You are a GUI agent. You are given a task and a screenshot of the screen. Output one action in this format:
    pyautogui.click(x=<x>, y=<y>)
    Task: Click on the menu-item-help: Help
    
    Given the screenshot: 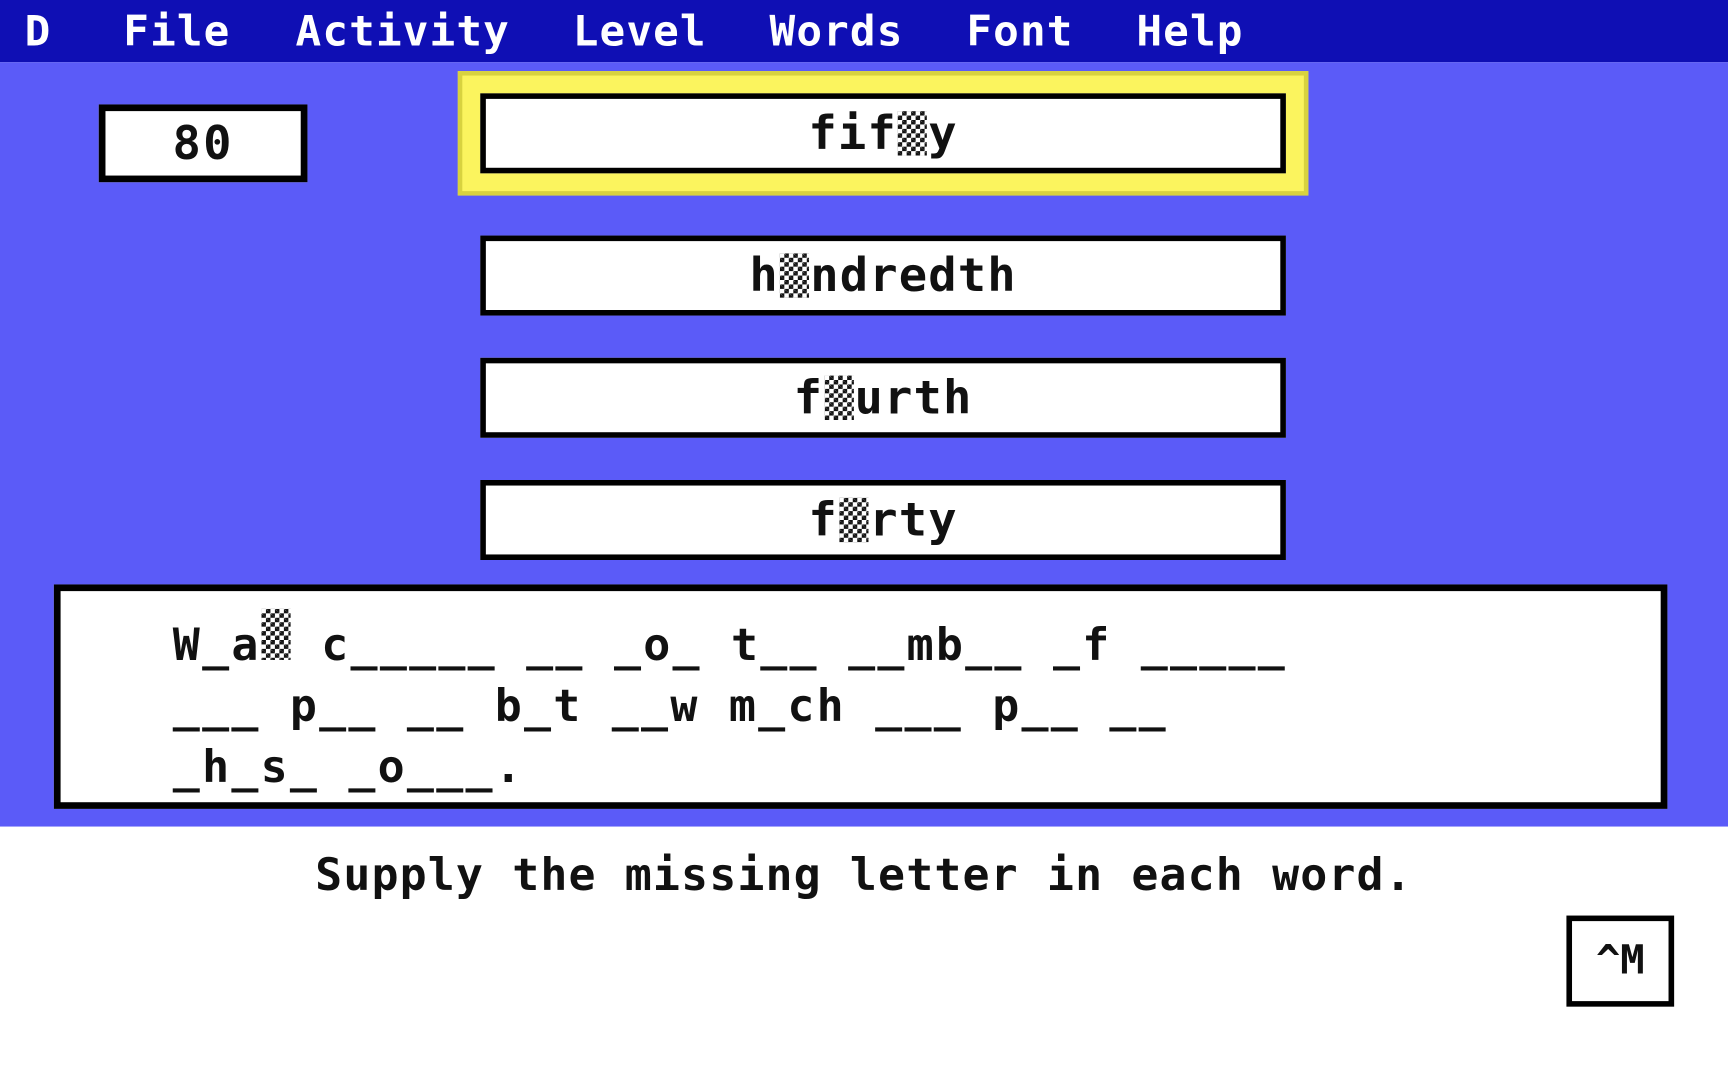 What is the action you would take?
    pyautogui.click(x=1189, y=31)
    